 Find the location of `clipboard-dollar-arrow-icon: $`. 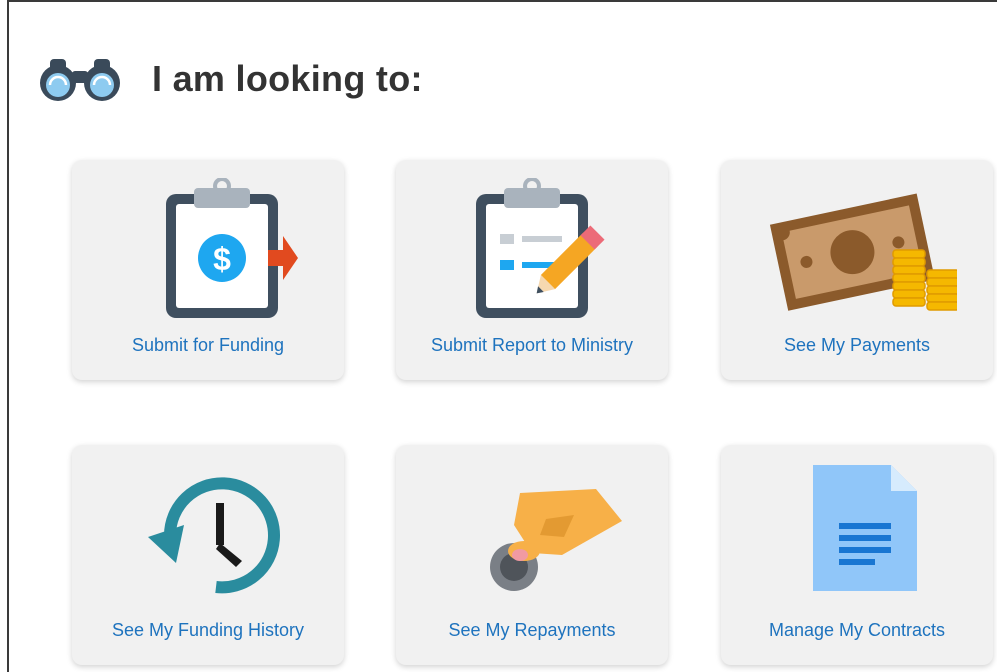

clipboard-dollar-arrow-icon: $ is located at coordinates (208, 248).